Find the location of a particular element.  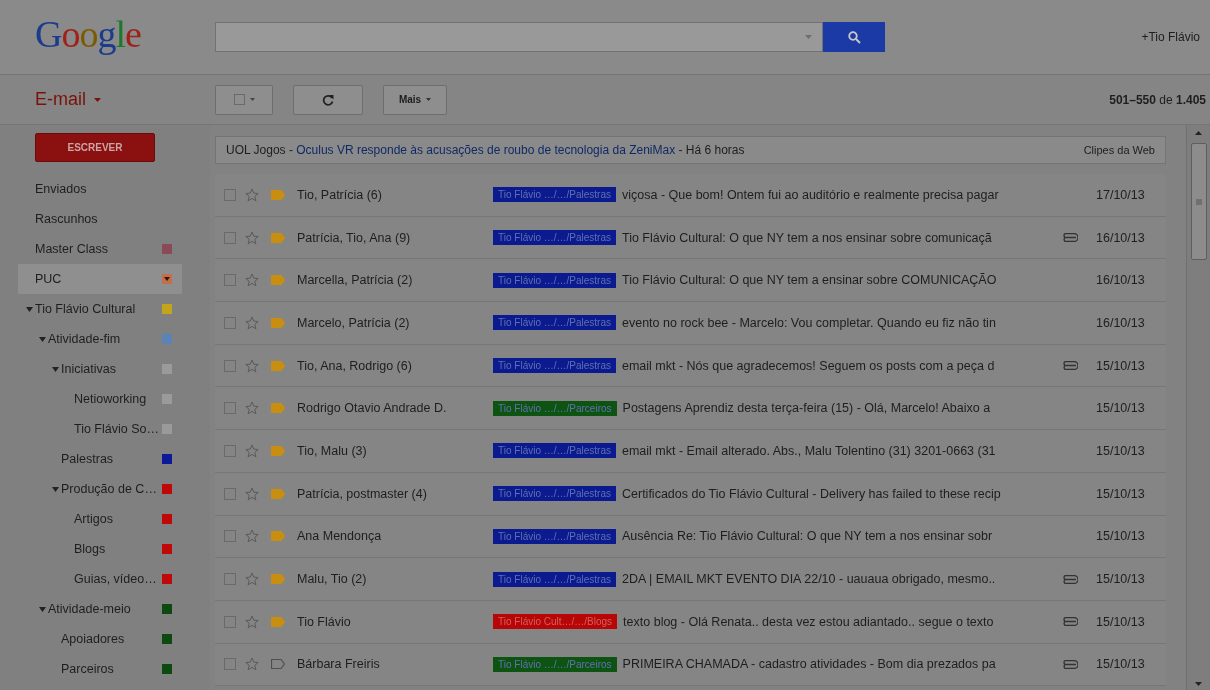

web-clip-text: UOL Jogos - Oculus VR responde às acusações de roubo de tecnologia da ZeniMax - Há 6 horas is located at coordinates (485, 150).